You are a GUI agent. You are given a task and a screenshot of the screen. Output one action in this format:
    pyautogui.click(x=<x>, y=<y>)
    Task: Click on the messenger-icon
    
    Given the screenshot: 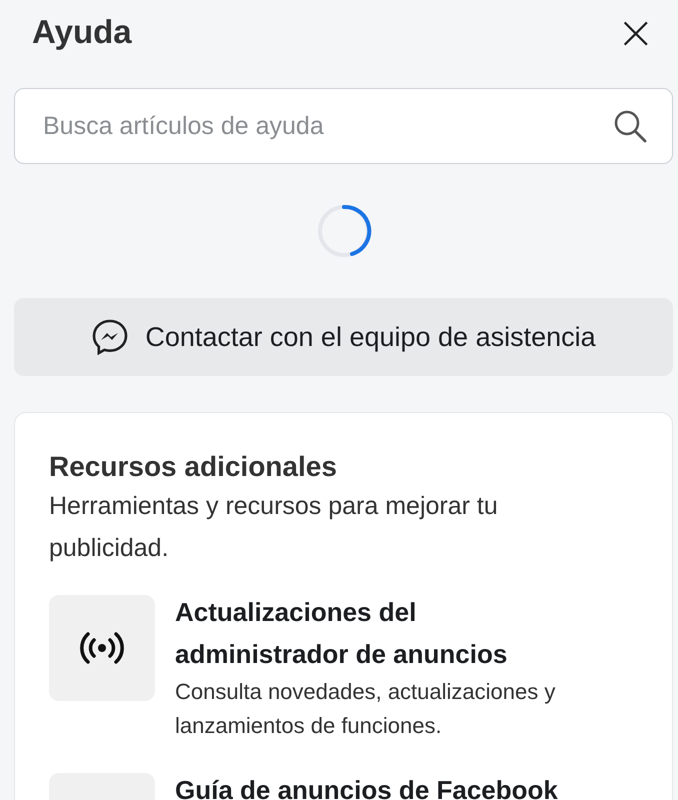 What is the action you would take?
    pyautogui.click(x=110, y=337)
    